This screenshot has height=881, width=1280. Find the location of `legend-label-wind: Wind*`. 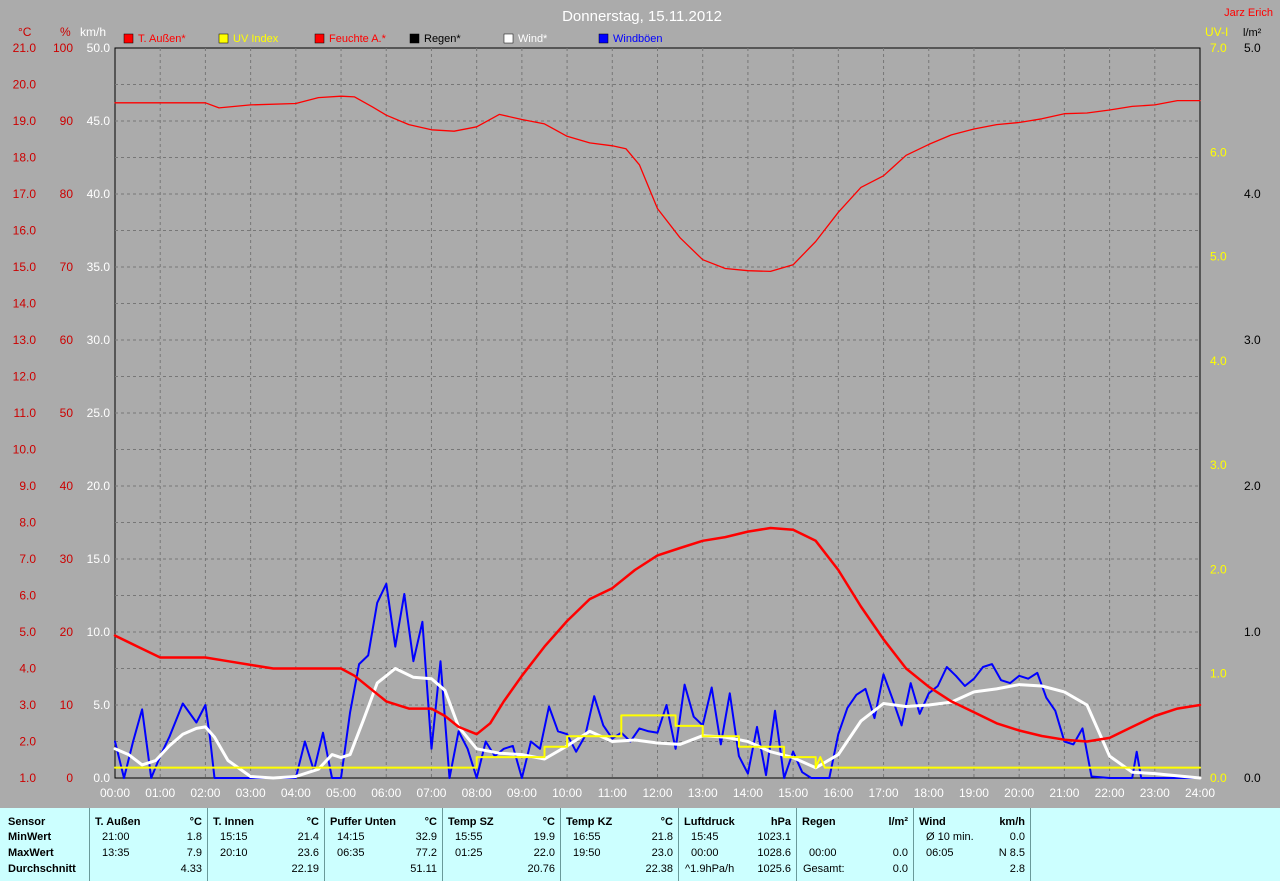

legend-label-wind: Wind* is located at coordinates (533, 39).